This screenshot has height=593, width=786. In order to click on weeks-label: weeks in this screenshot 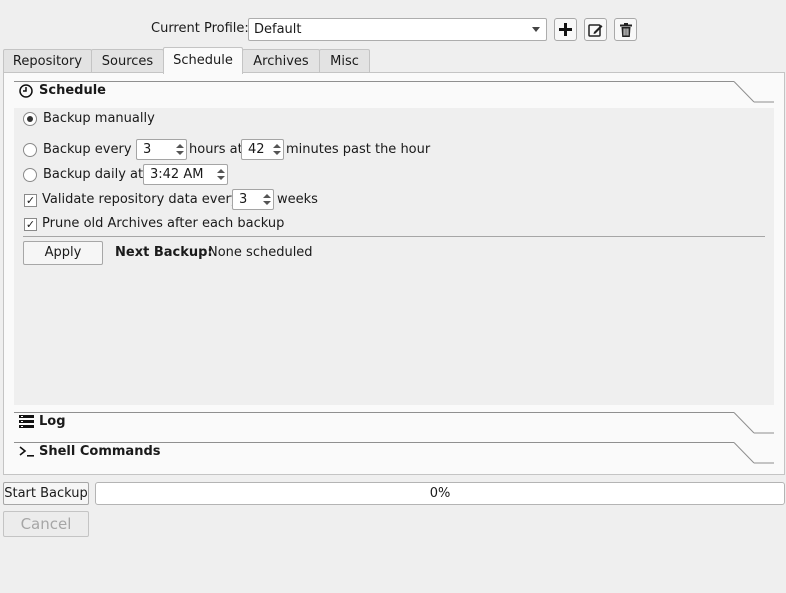, I will do `click(297, 199)`.